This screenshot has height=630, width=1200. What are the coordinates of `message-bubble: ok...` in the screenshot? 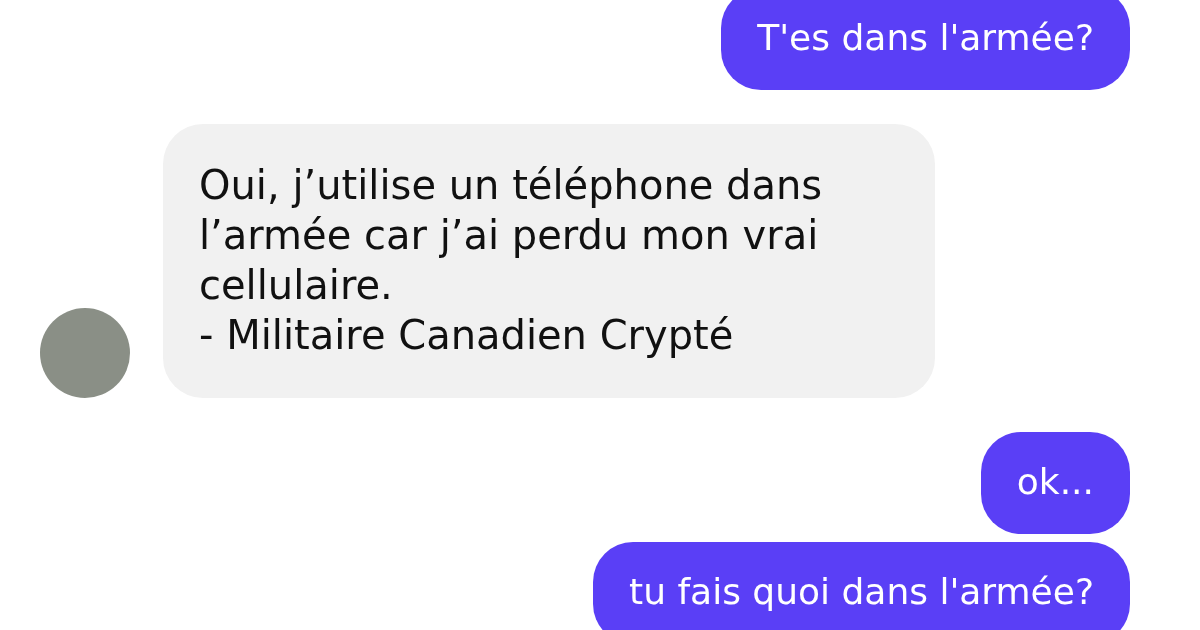 It's located at (1055, 483).